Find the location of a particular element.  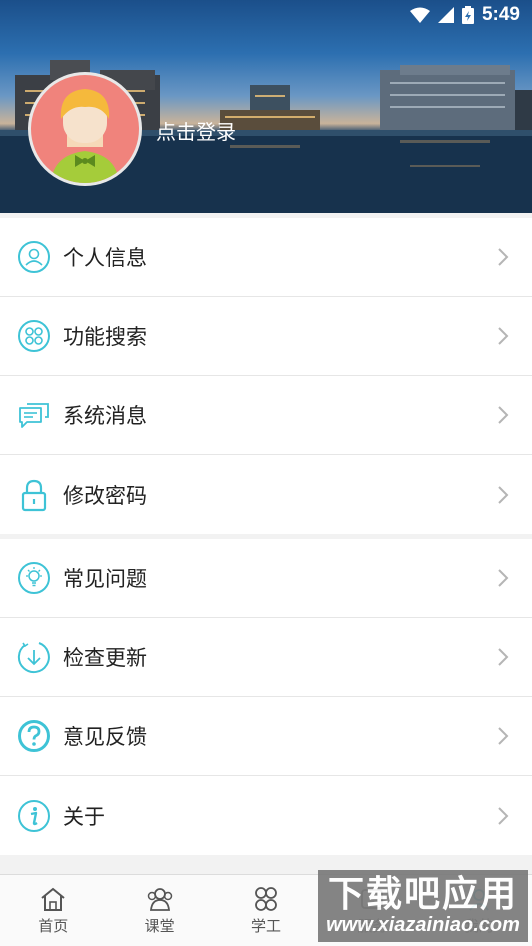

default-avatar-icon is located at coordinates (85, 136).